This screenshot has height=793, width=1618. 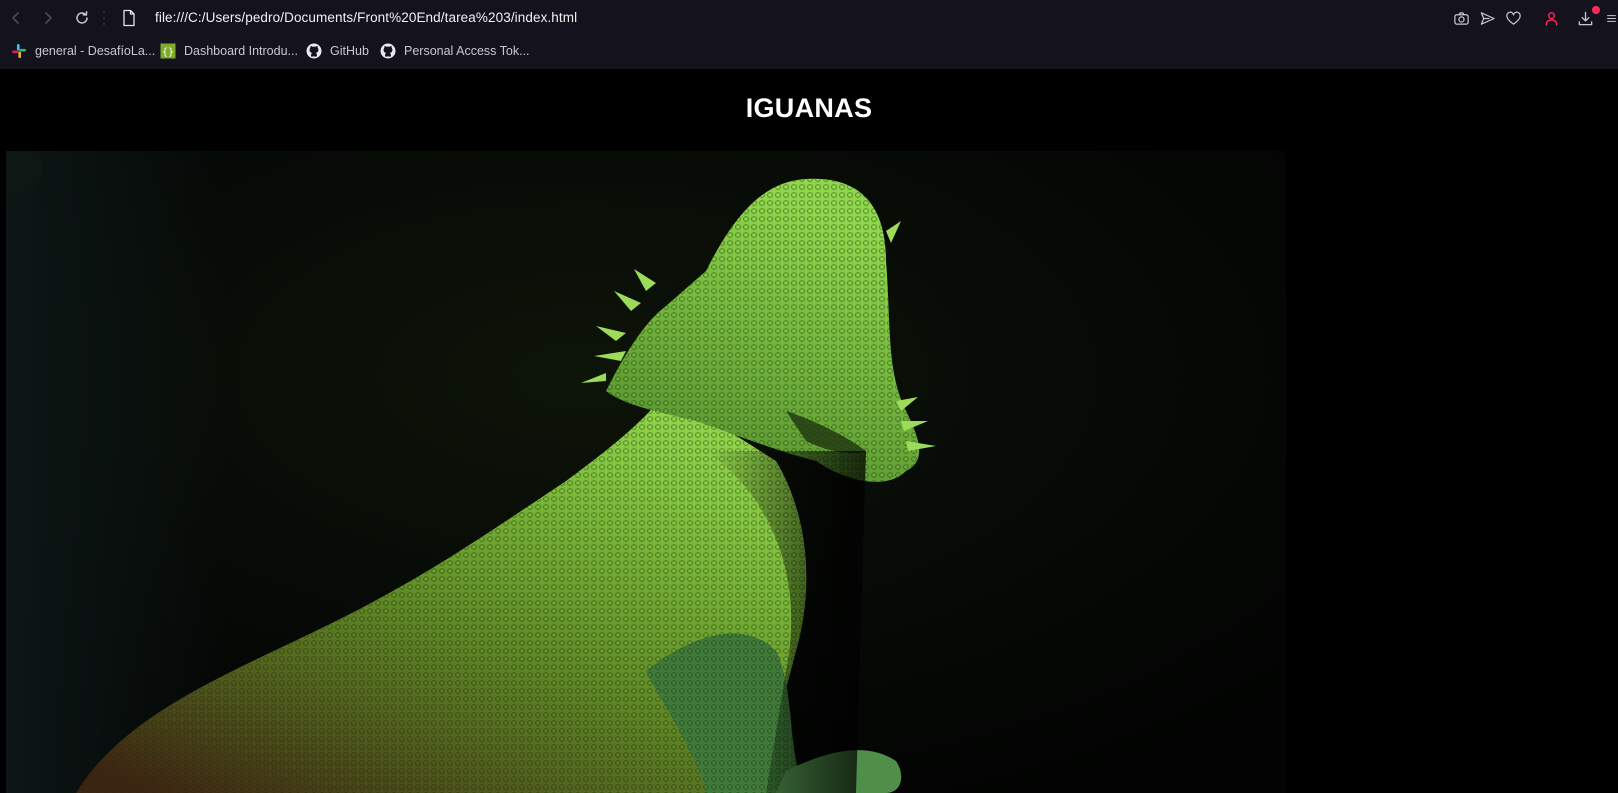 I want to click on heart-icon, so click(x=1513, y=18).